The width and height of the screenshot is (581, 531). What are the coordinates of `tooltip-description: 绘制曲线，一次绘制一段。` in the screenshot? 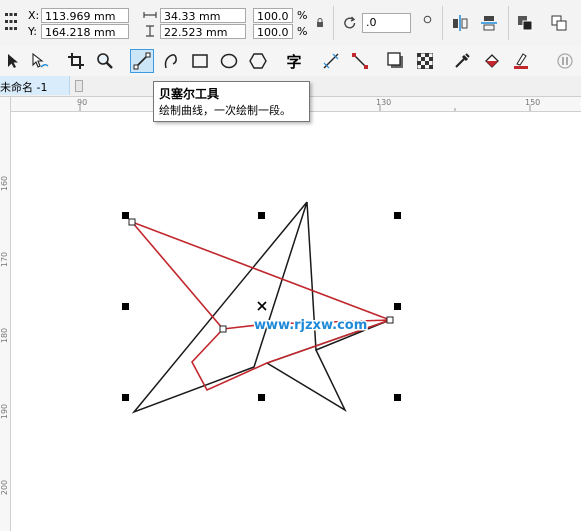 It's located at (225, 110).